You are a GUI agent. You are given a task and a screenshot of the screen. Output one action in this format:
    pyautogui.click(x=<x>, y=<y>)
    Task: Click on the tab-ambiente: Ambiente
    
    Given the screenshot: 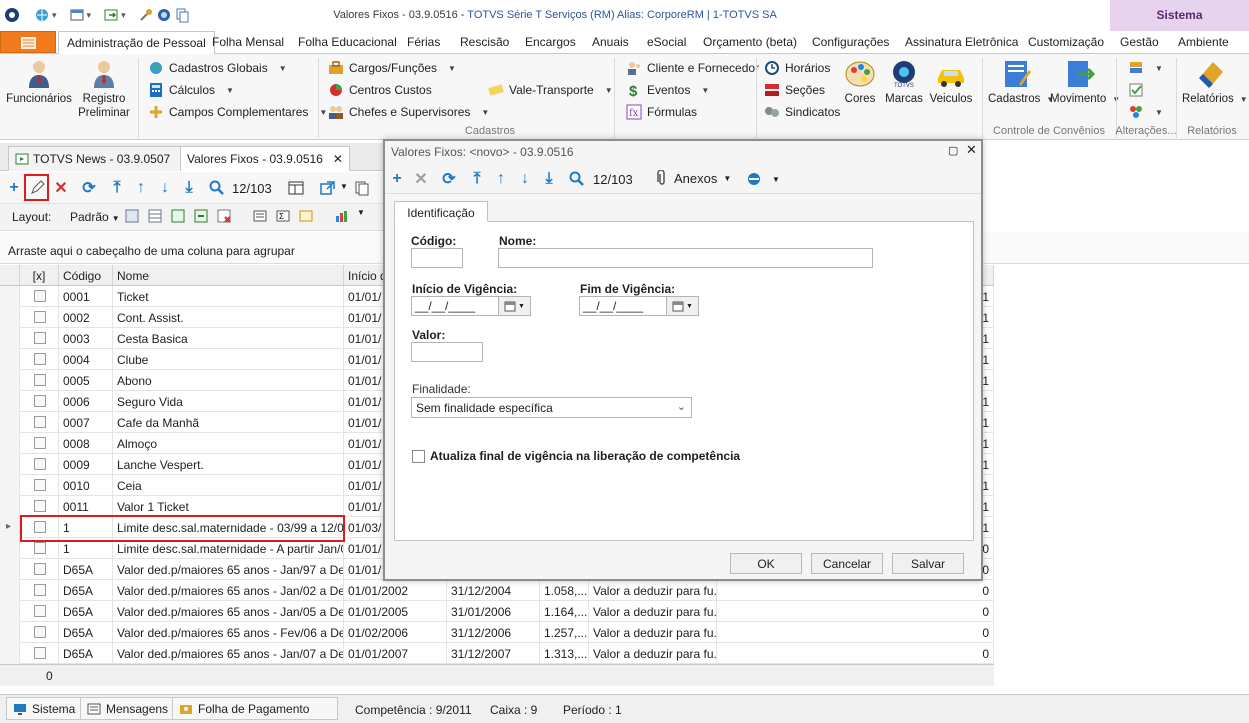 What is the action you would take?
    pyautogui.click(x=1203, y=42)
    